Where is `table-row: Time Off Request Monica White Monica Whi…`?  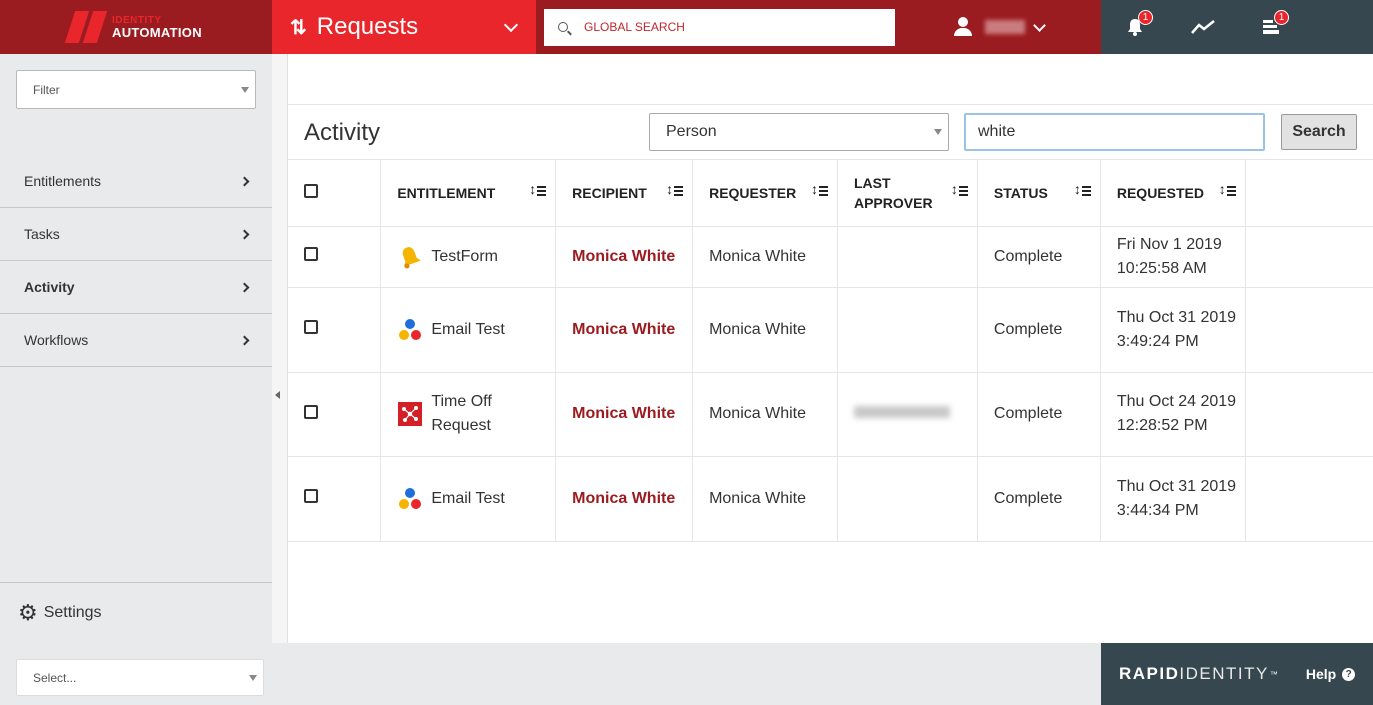
table-row: Time Off Request Monica White Monica Whi… is located at coordinates (830, 414).